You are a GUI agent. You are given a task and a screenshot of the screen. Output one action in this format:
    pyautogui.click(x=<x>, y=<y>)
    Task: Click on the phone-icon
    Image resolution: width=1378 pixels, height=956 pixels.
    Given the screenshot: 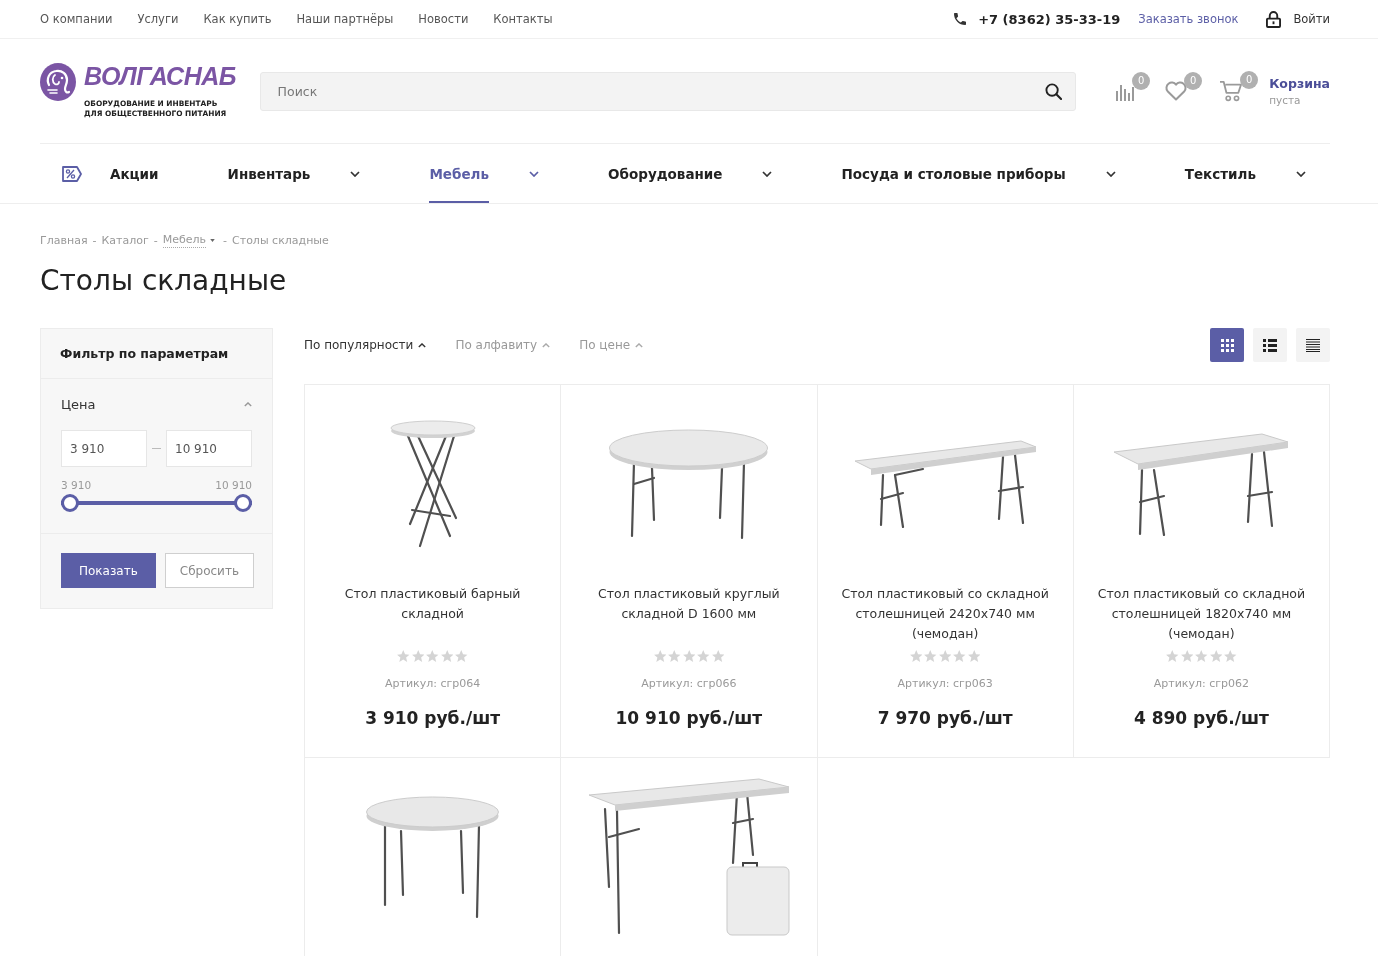 What is the action you would take?
    pyautogui.click(x=960, y=19)
    